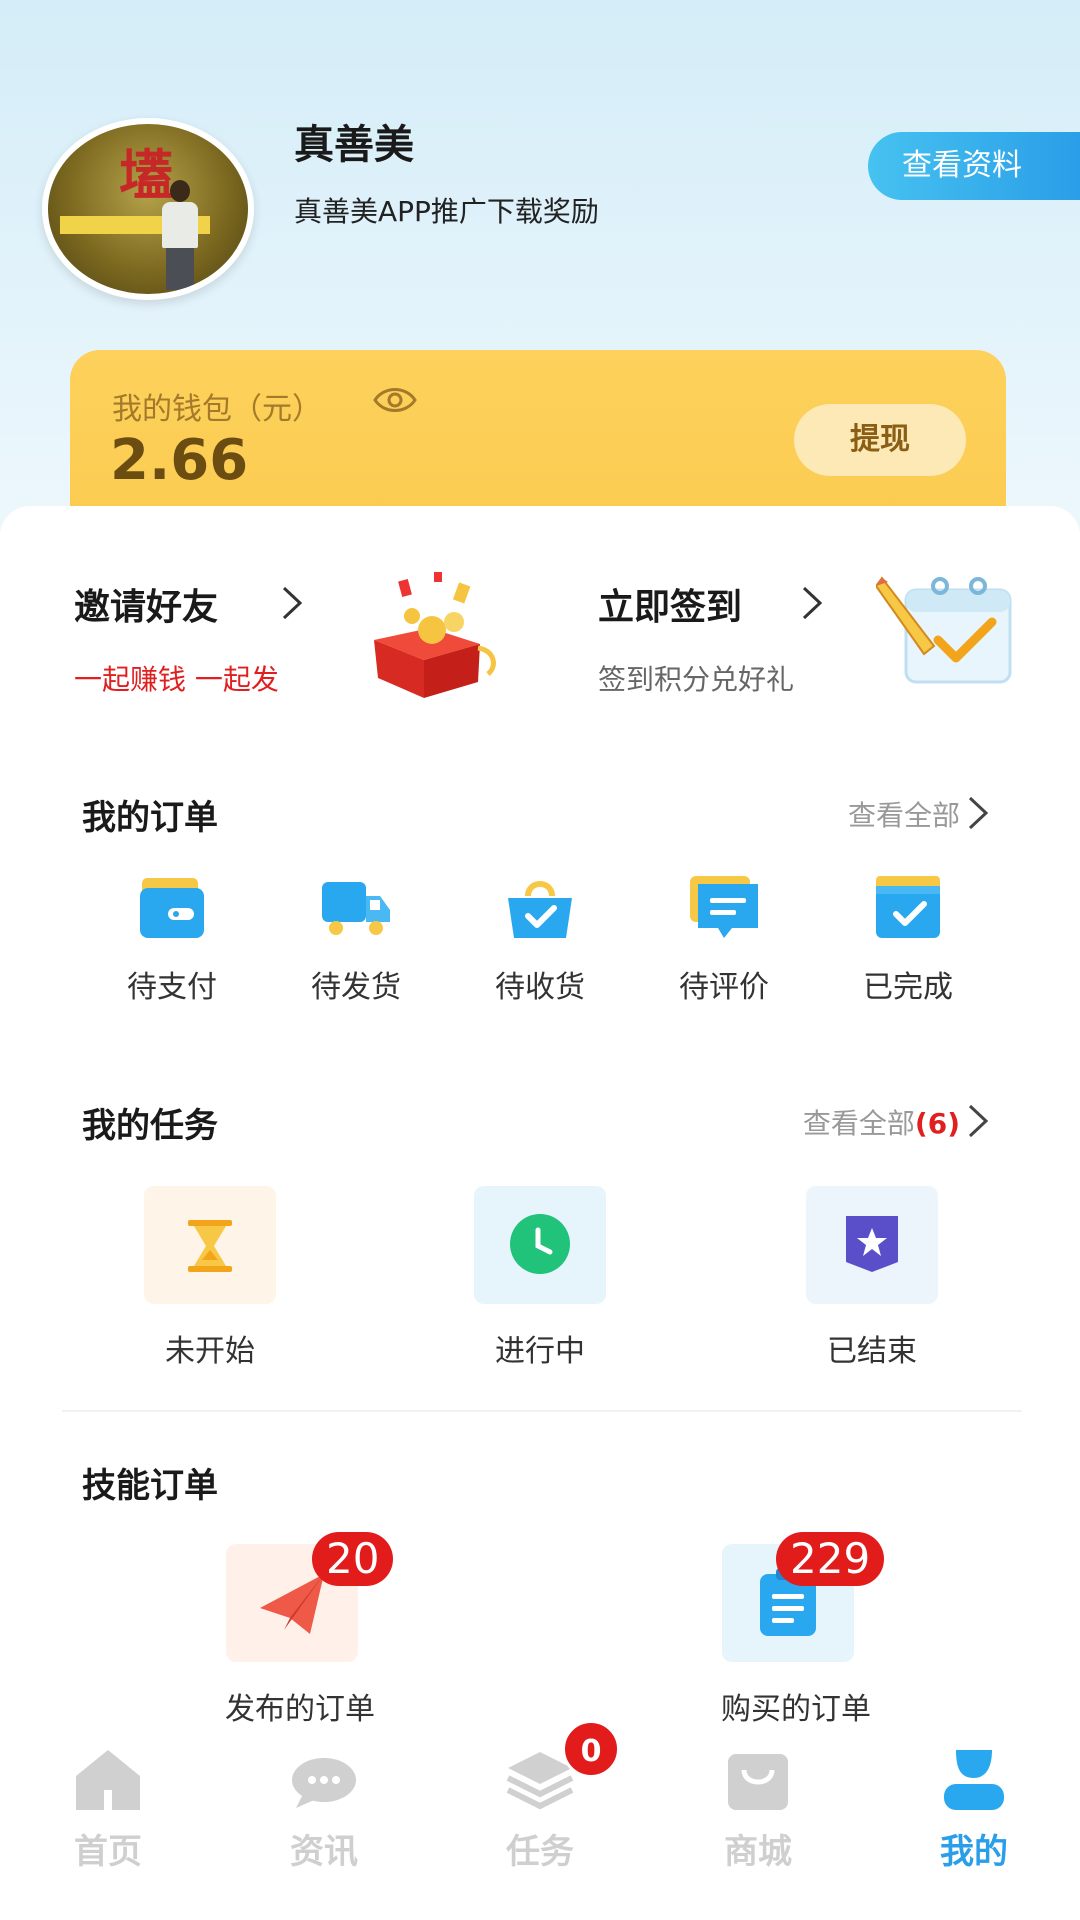 Image resolution: width=1080 pixels, height=1920 pixels. What do you see at coordinates (150, 1486) in the screenshot?
I see `skills-section-title: 技能订单` at bounding box center [150, 1486].